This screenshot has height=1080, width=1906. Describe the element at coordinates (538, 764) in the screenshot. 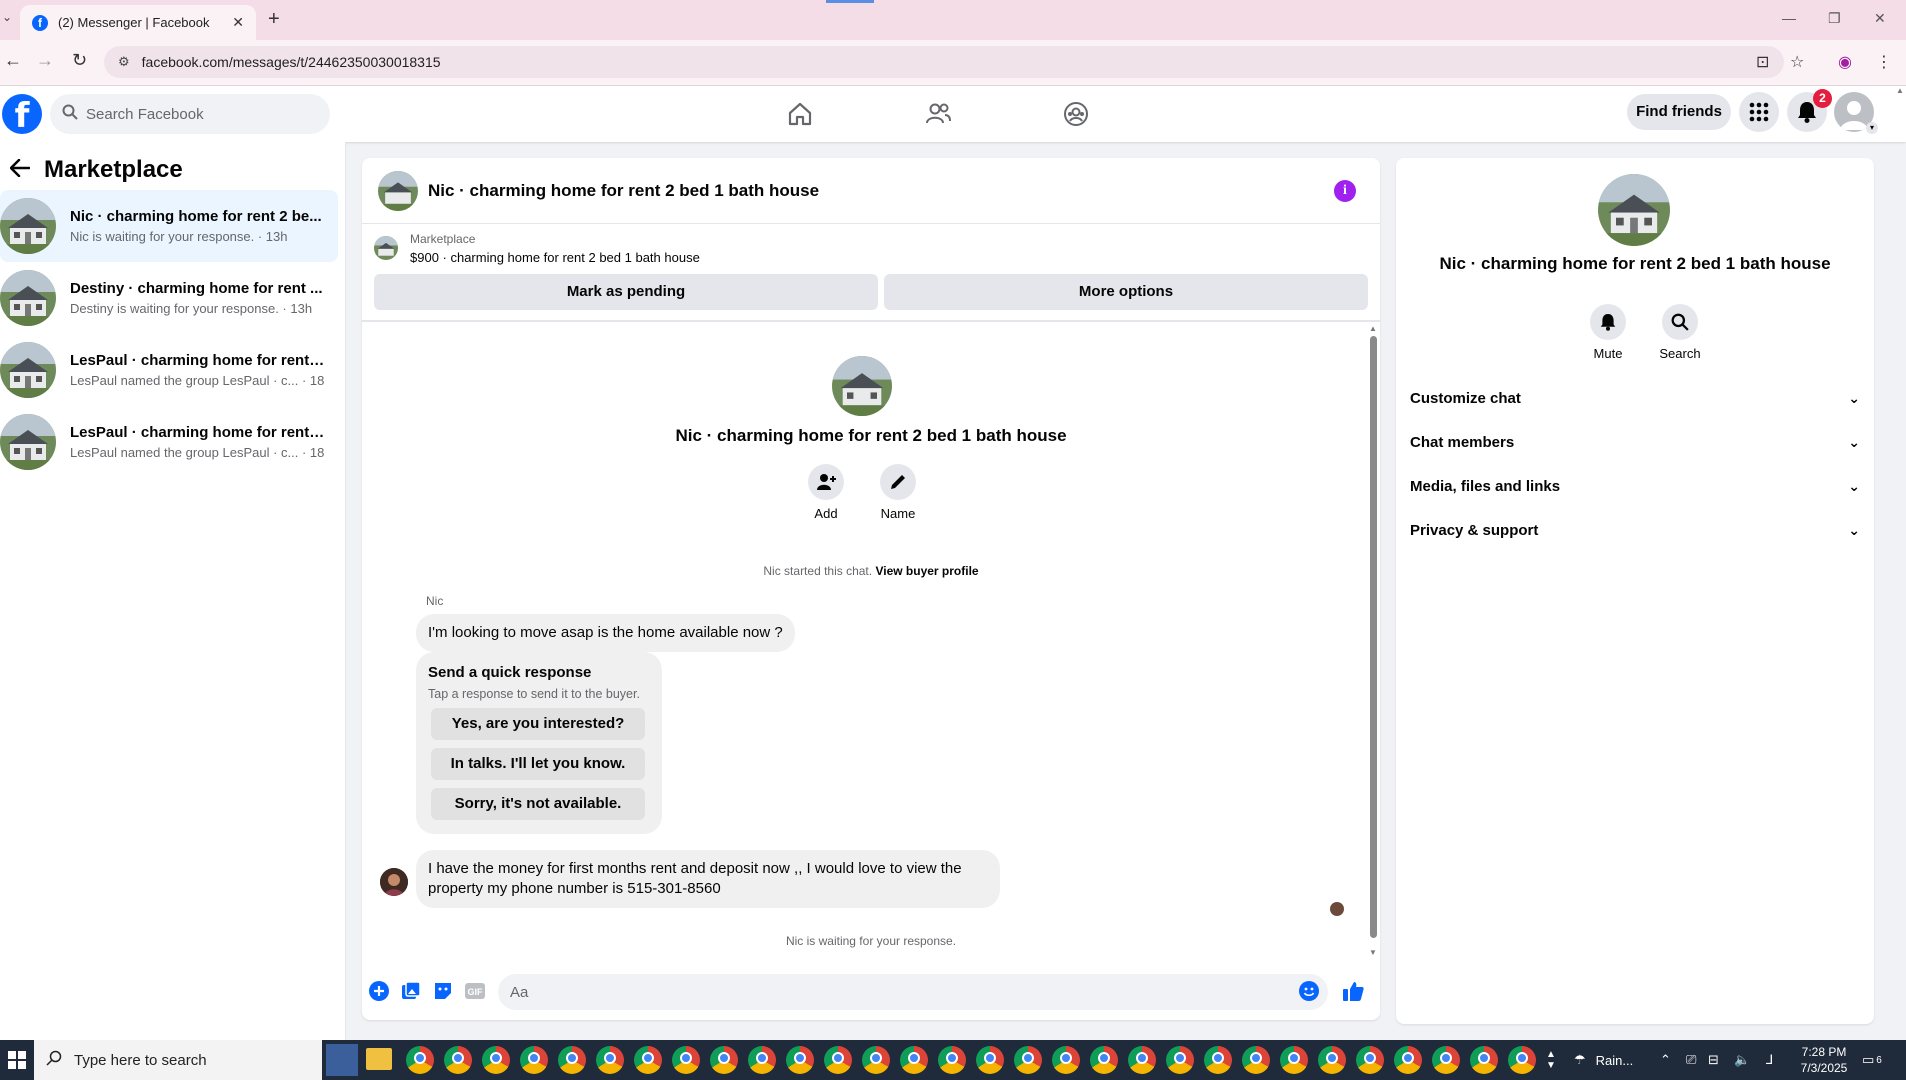

I see `quick-response-option: In talks. I'll let you know.` at that location.